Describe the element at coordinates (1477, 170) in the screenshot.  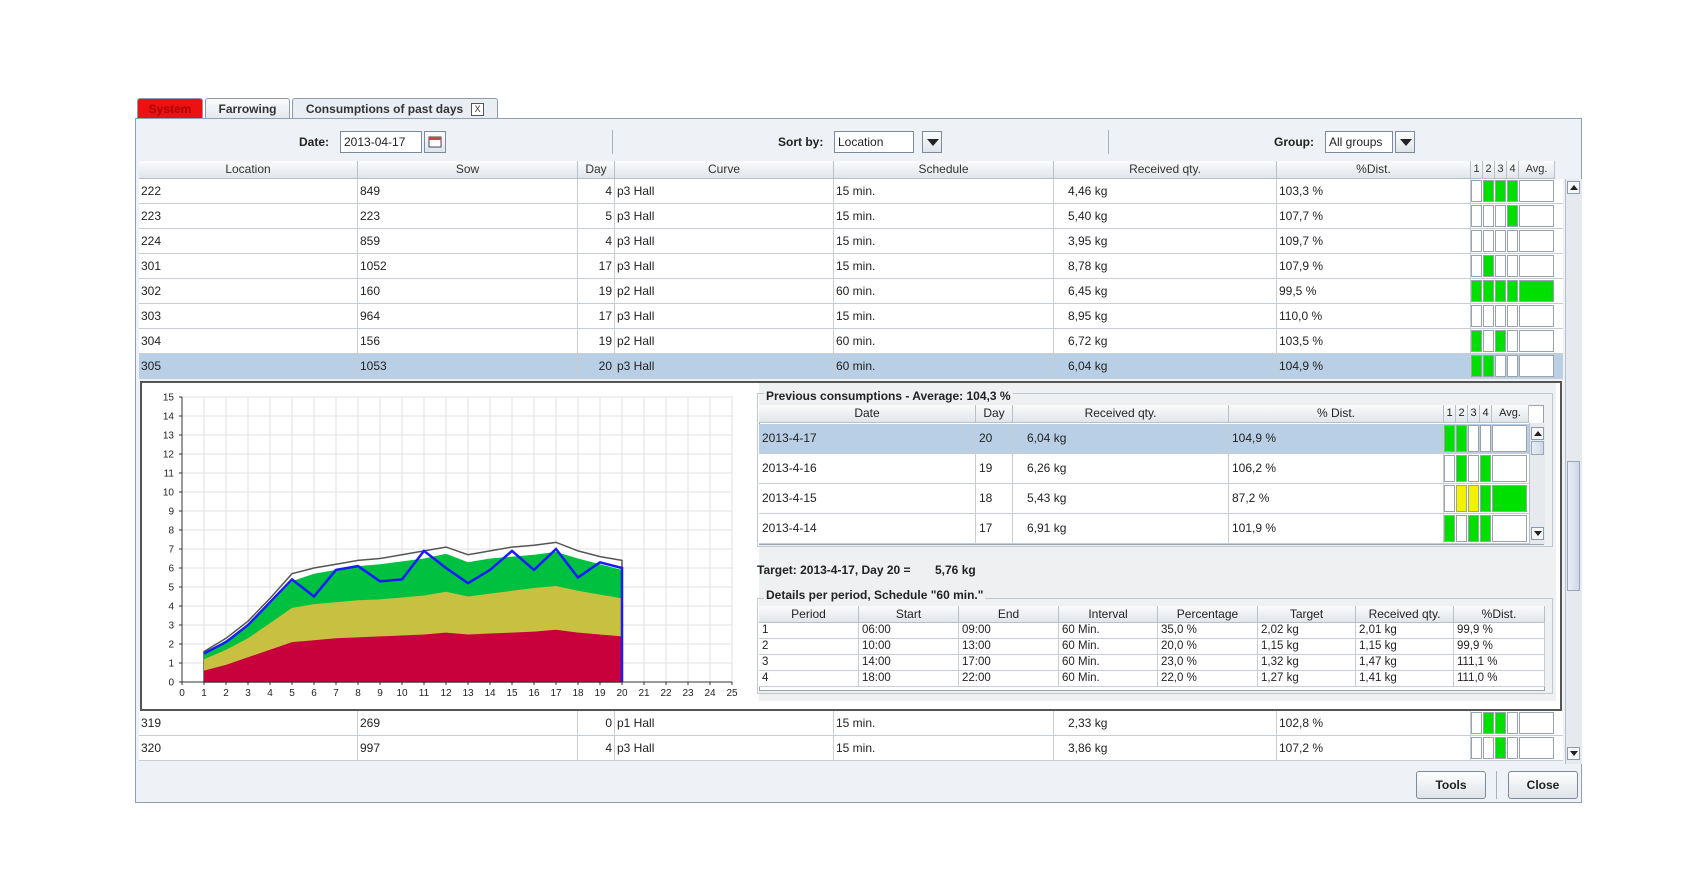
I see `col-1: 1` at that location.